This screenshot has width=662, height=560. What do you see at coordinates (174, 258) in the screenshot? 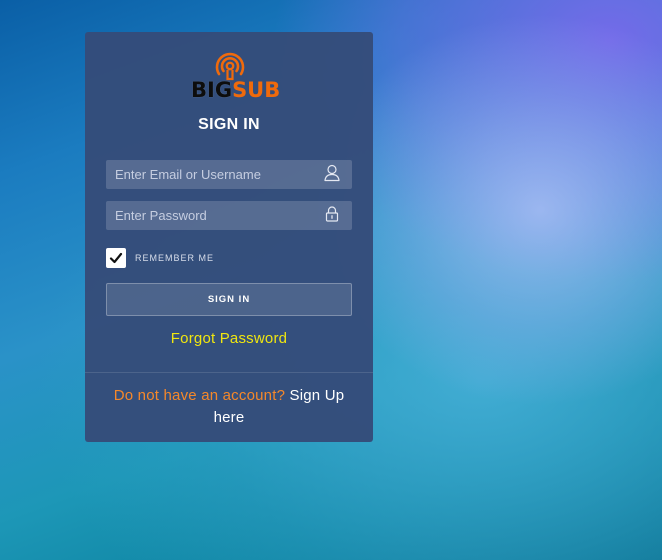
I see `remember-me-label: REMEMBER ME` at bounding box center [174, 258].